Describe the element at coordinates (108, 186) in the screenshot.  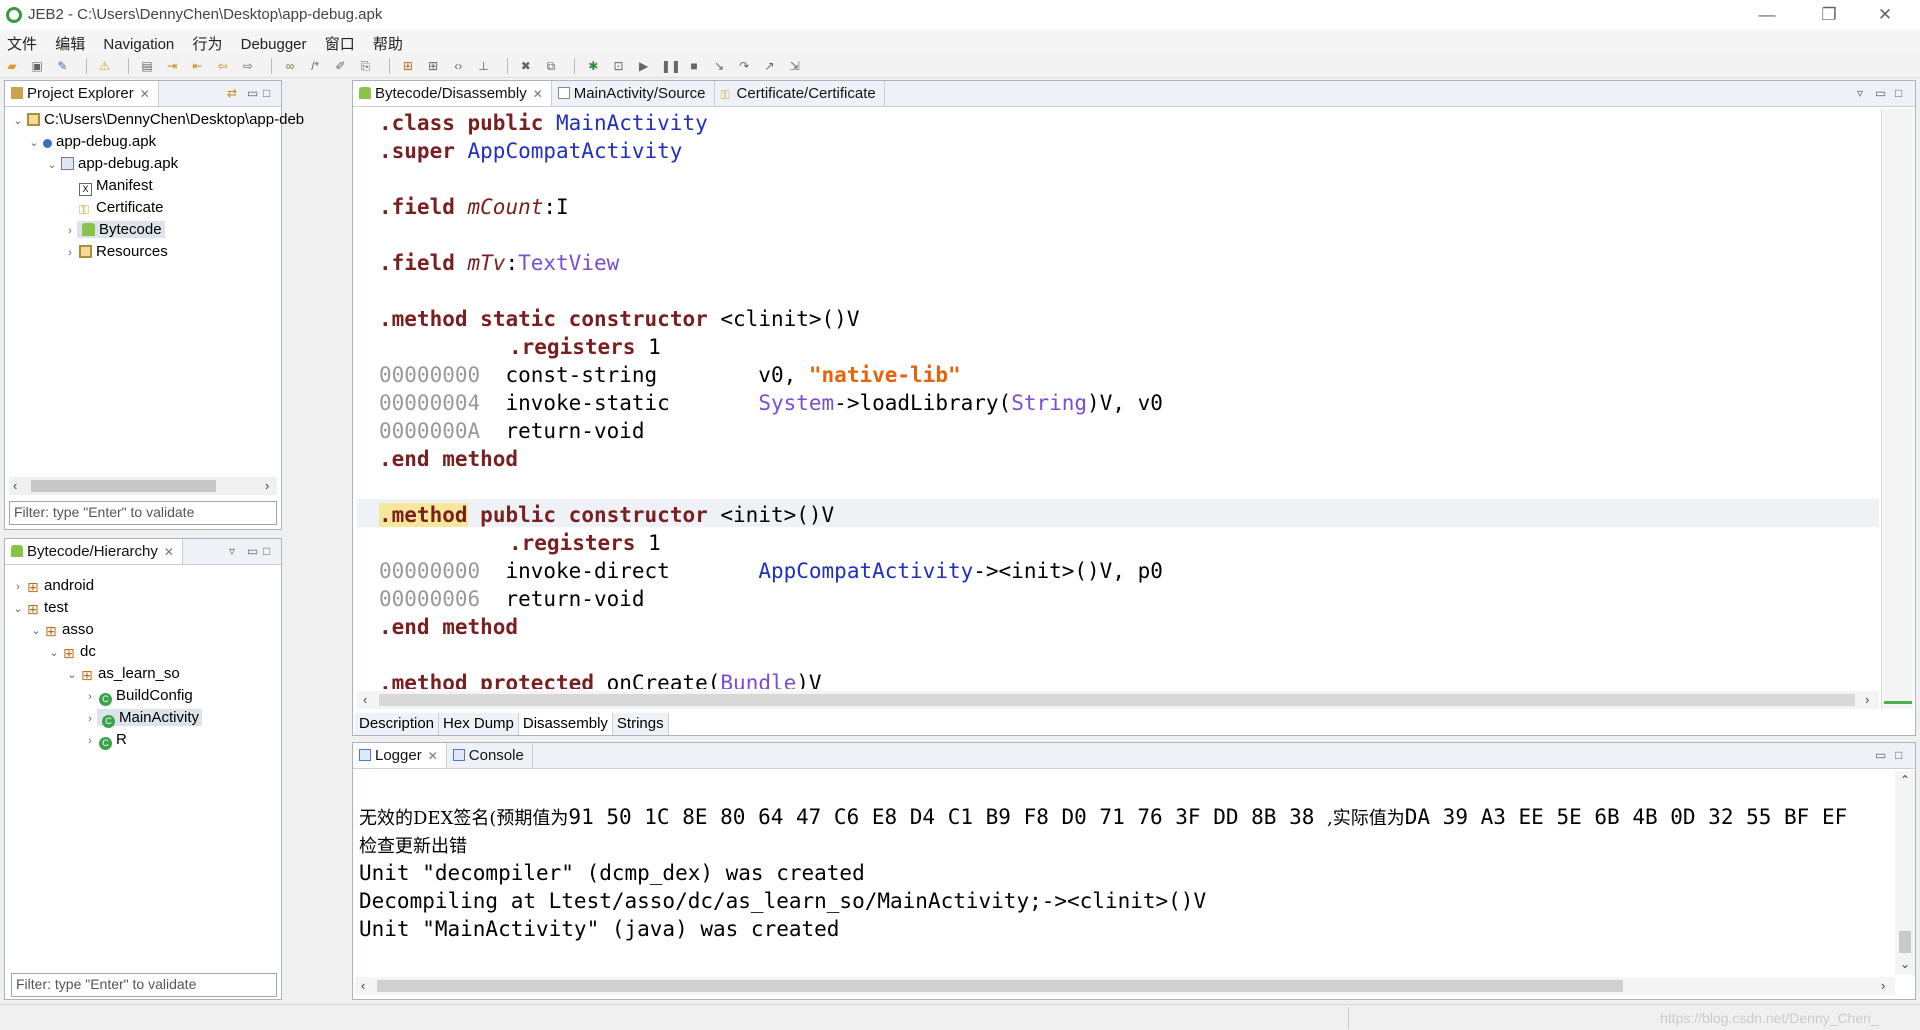
I see `tree-node-manifest: X Manifest` at that location.